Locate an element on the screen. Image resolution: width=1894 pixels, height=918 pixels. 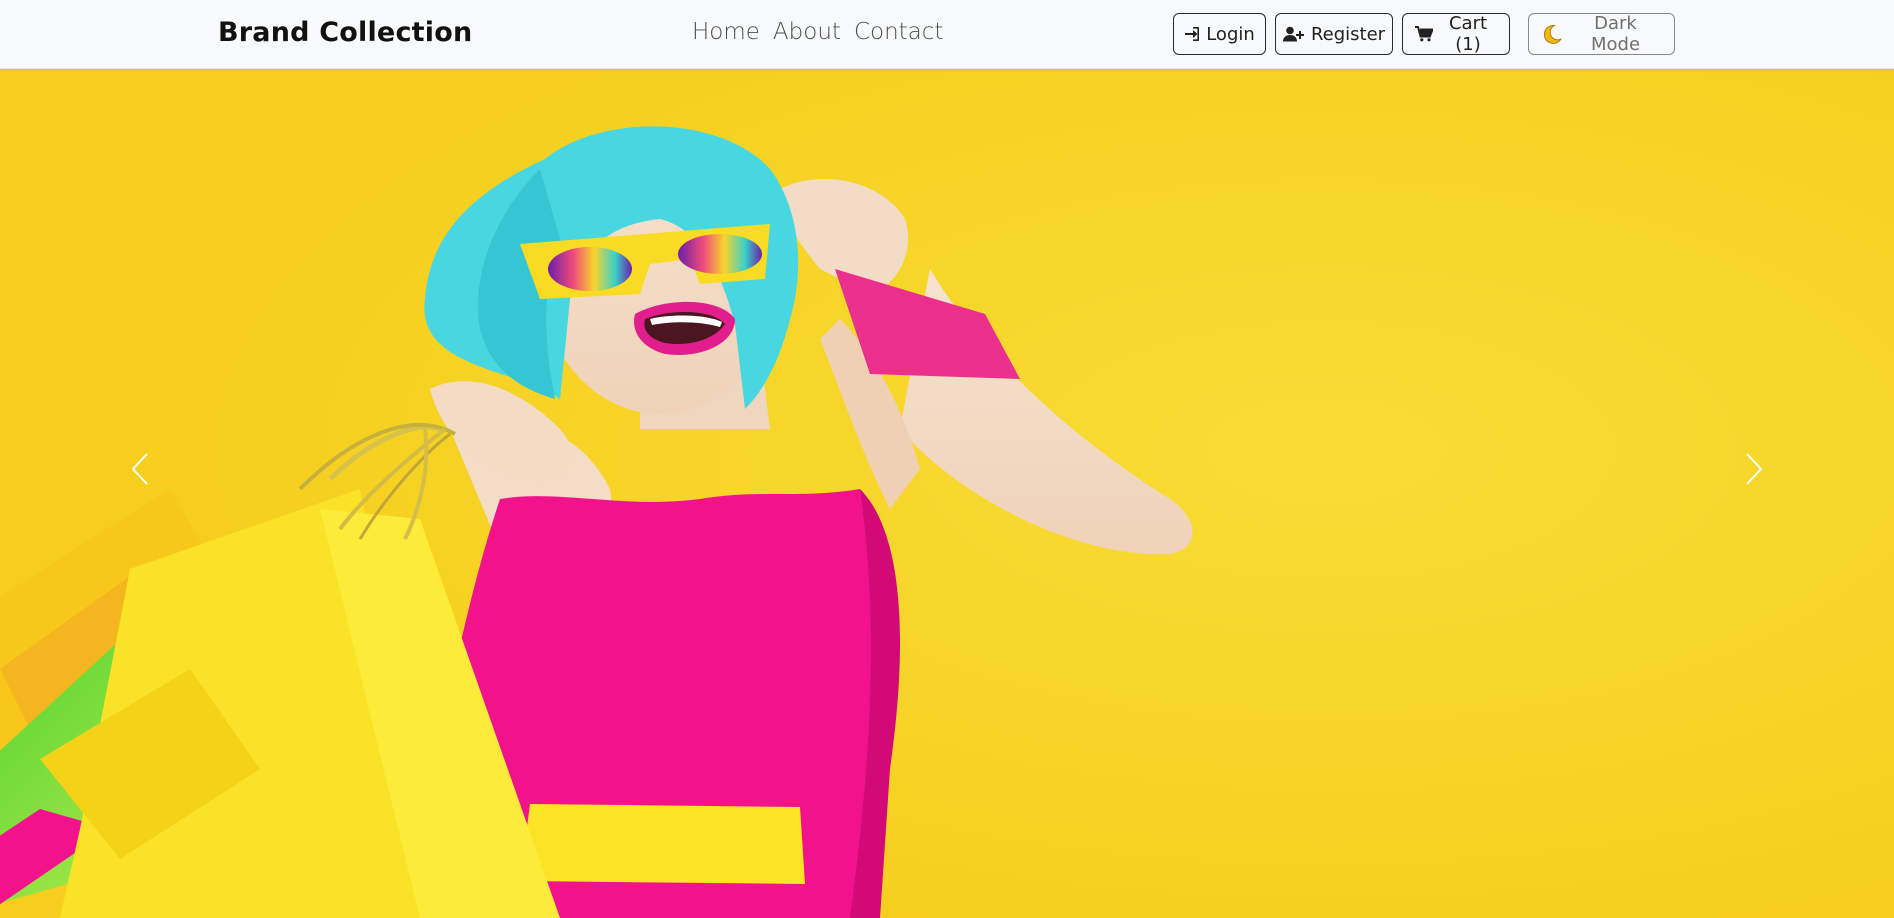
nav-link-about: About is located at coordinates (807, 32).